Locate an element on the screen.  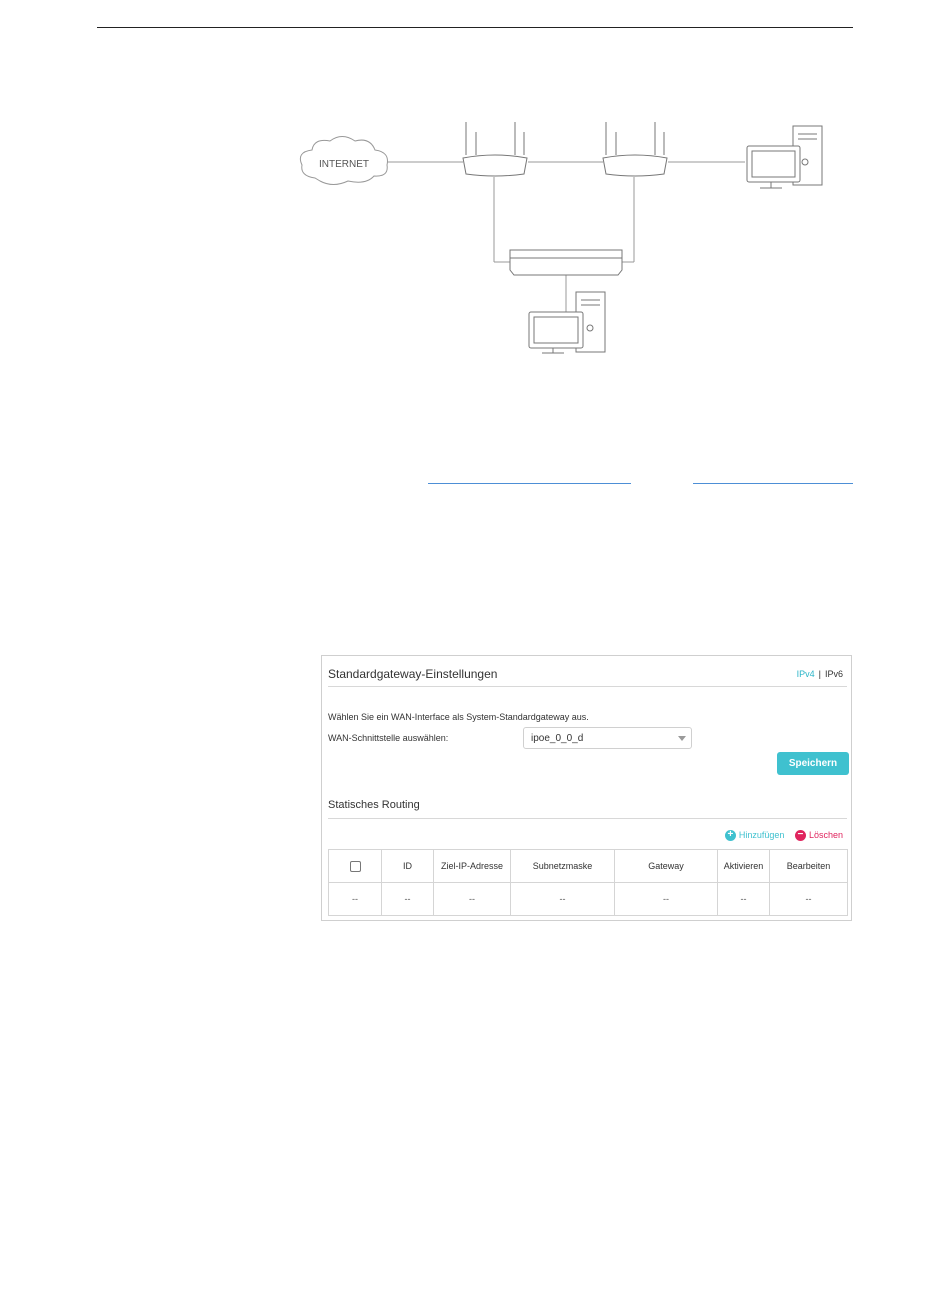
plus-circle-icon: + is located at coordinates (730, 835).